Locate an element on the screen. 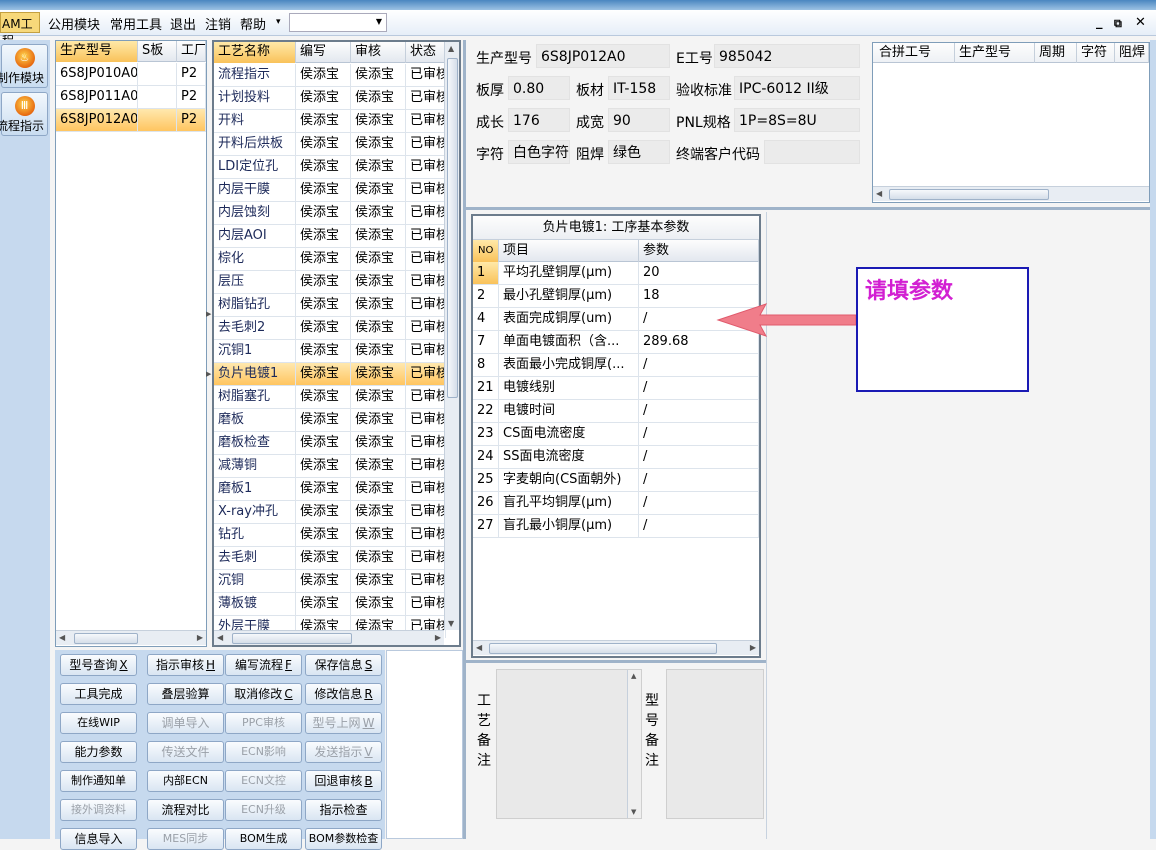 The height and width of the screenshot is (850, 1156). table-row: 流程指示 侯添宝 侯添宝 已审核 is located at coordinates (330, 75).